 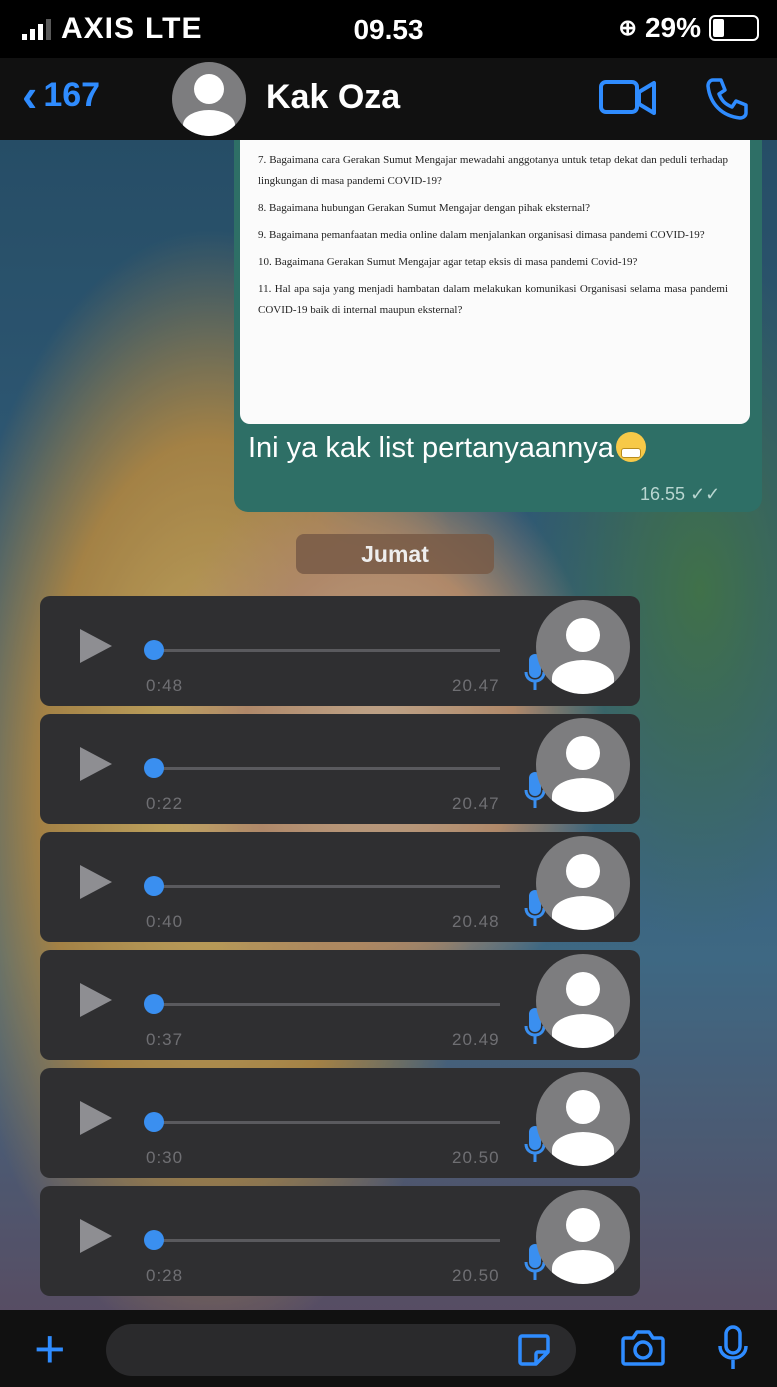 I want to click on voice-note: 0:48 20.47, so click(x=340, y=651).